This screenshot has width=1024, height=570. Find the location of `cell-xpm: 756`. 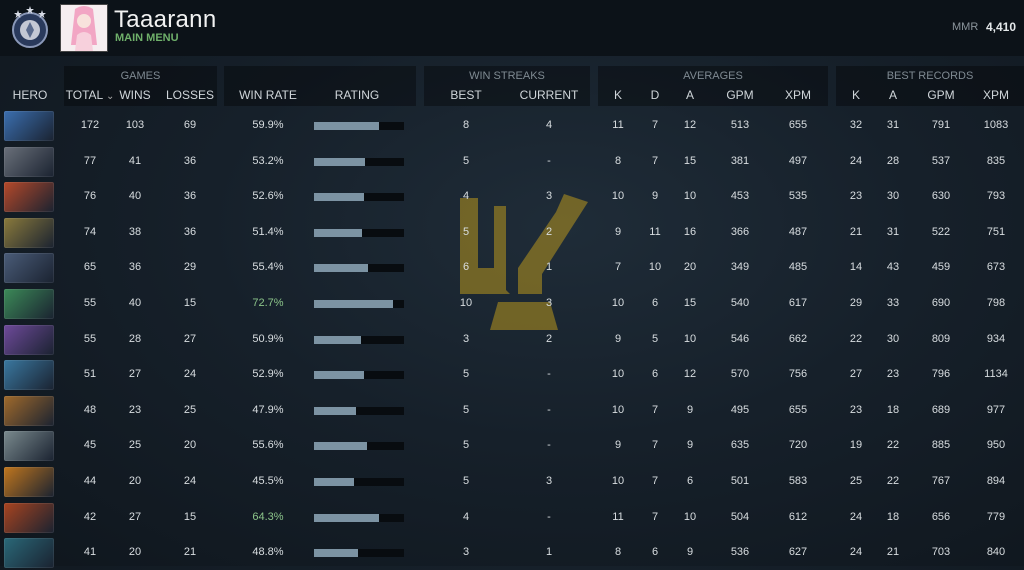

cell-xpm: 756 is located at coordinates (798, 374).